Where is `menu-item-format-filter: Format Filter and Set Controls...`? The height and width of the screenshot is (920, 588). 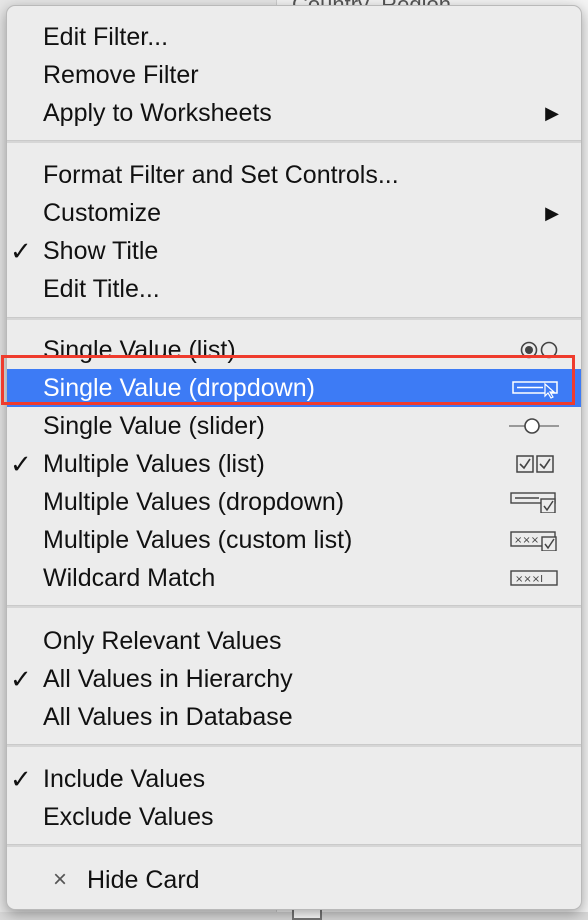
menu-item-format-filter: Format Filter and Set Controls... is located at coordinates (294, 175).